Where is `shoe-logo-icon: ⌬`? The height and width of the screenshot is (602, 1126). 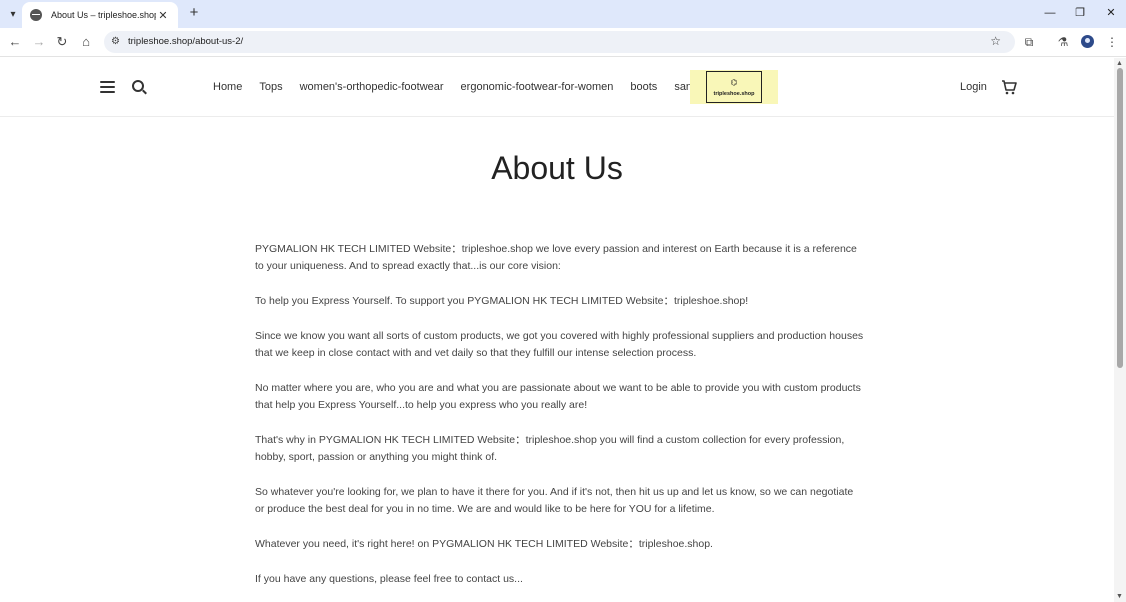
shoe-logo-icon: ⌬ is located at coordinates (734, 82).